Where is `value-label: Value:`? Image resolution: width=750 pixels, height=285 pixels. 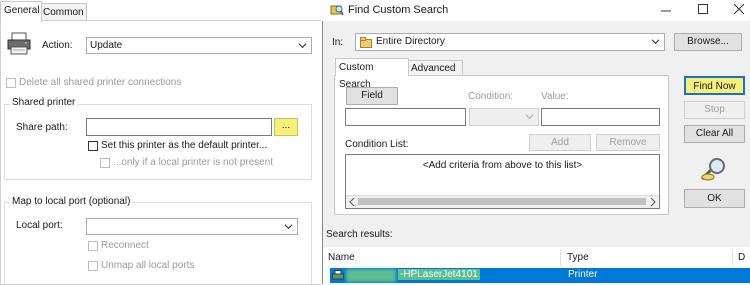 value-label: Value: is located at coordinates (555, 96).